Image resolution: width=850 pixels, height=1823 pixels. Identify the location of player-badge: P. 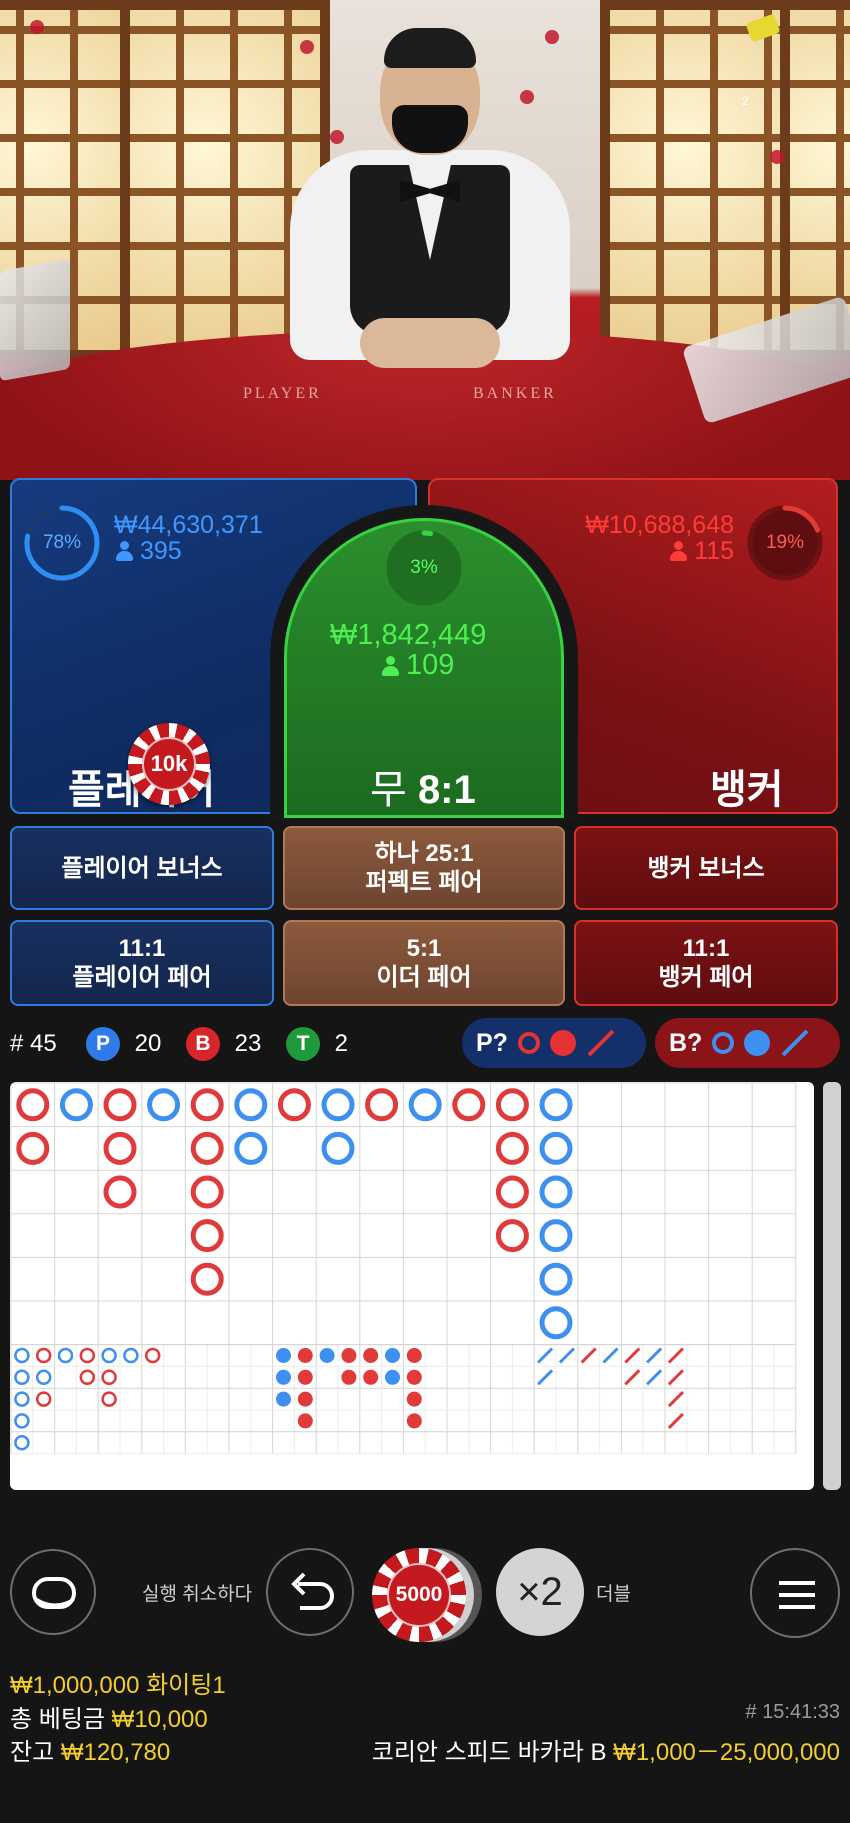
(103, 1044).